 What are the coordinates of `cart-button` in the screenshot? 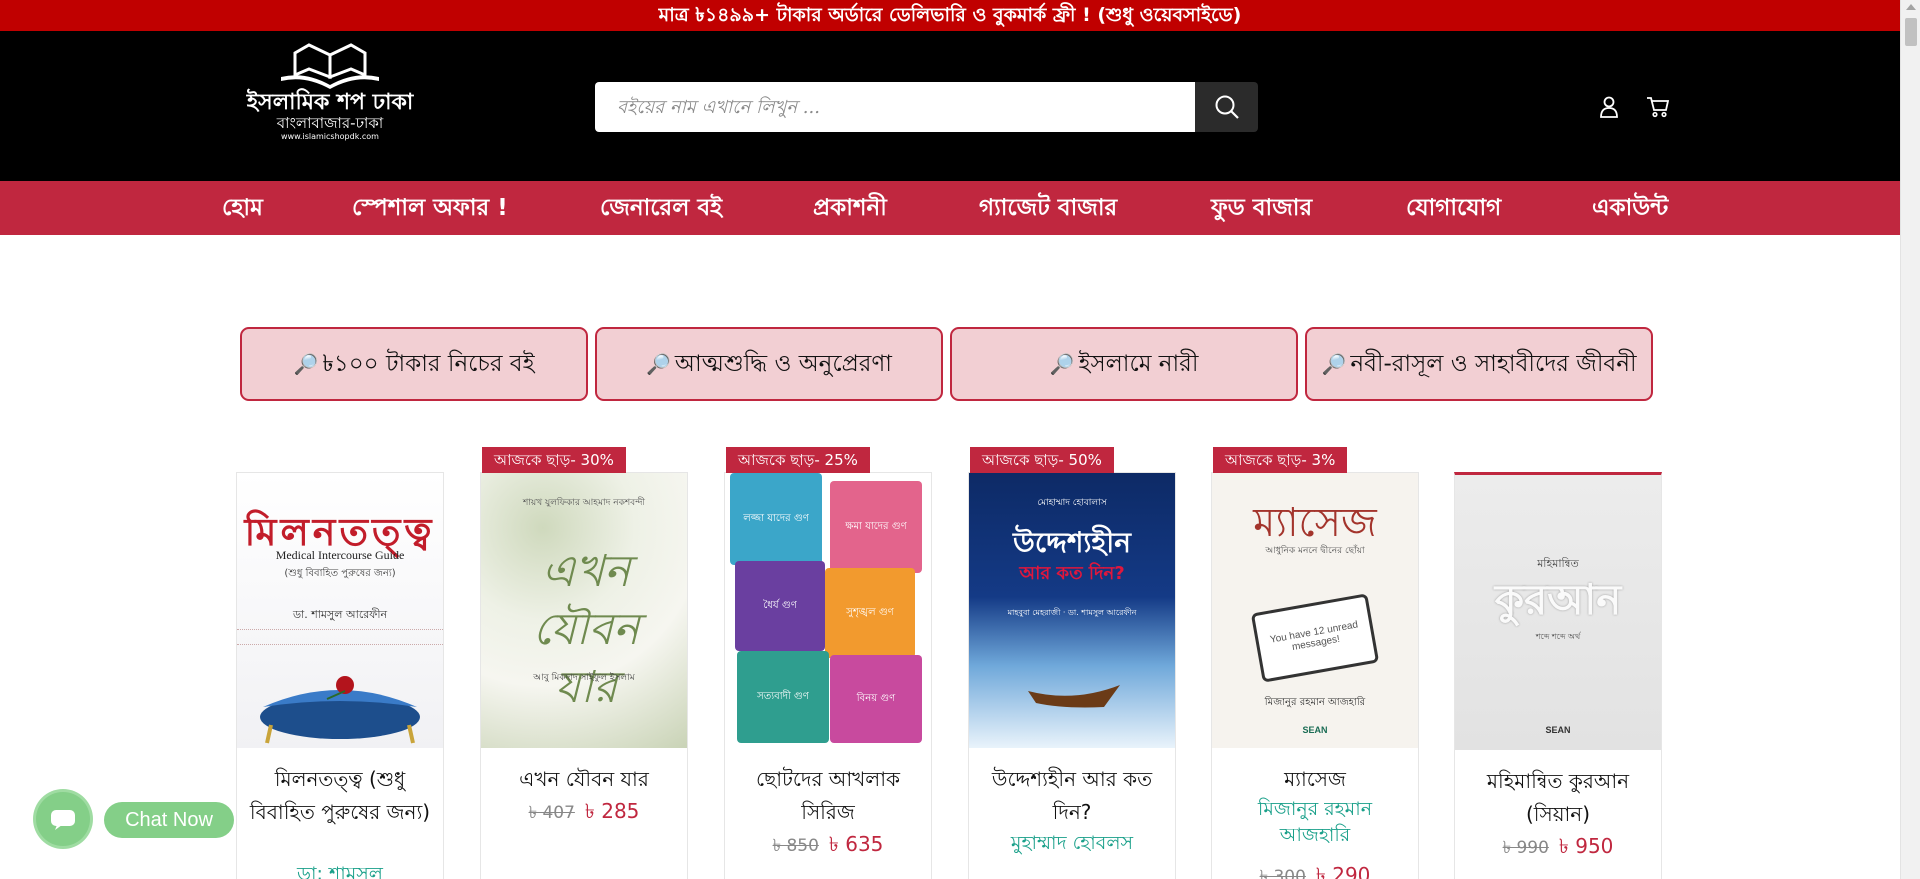 It's located at (1658, 107).